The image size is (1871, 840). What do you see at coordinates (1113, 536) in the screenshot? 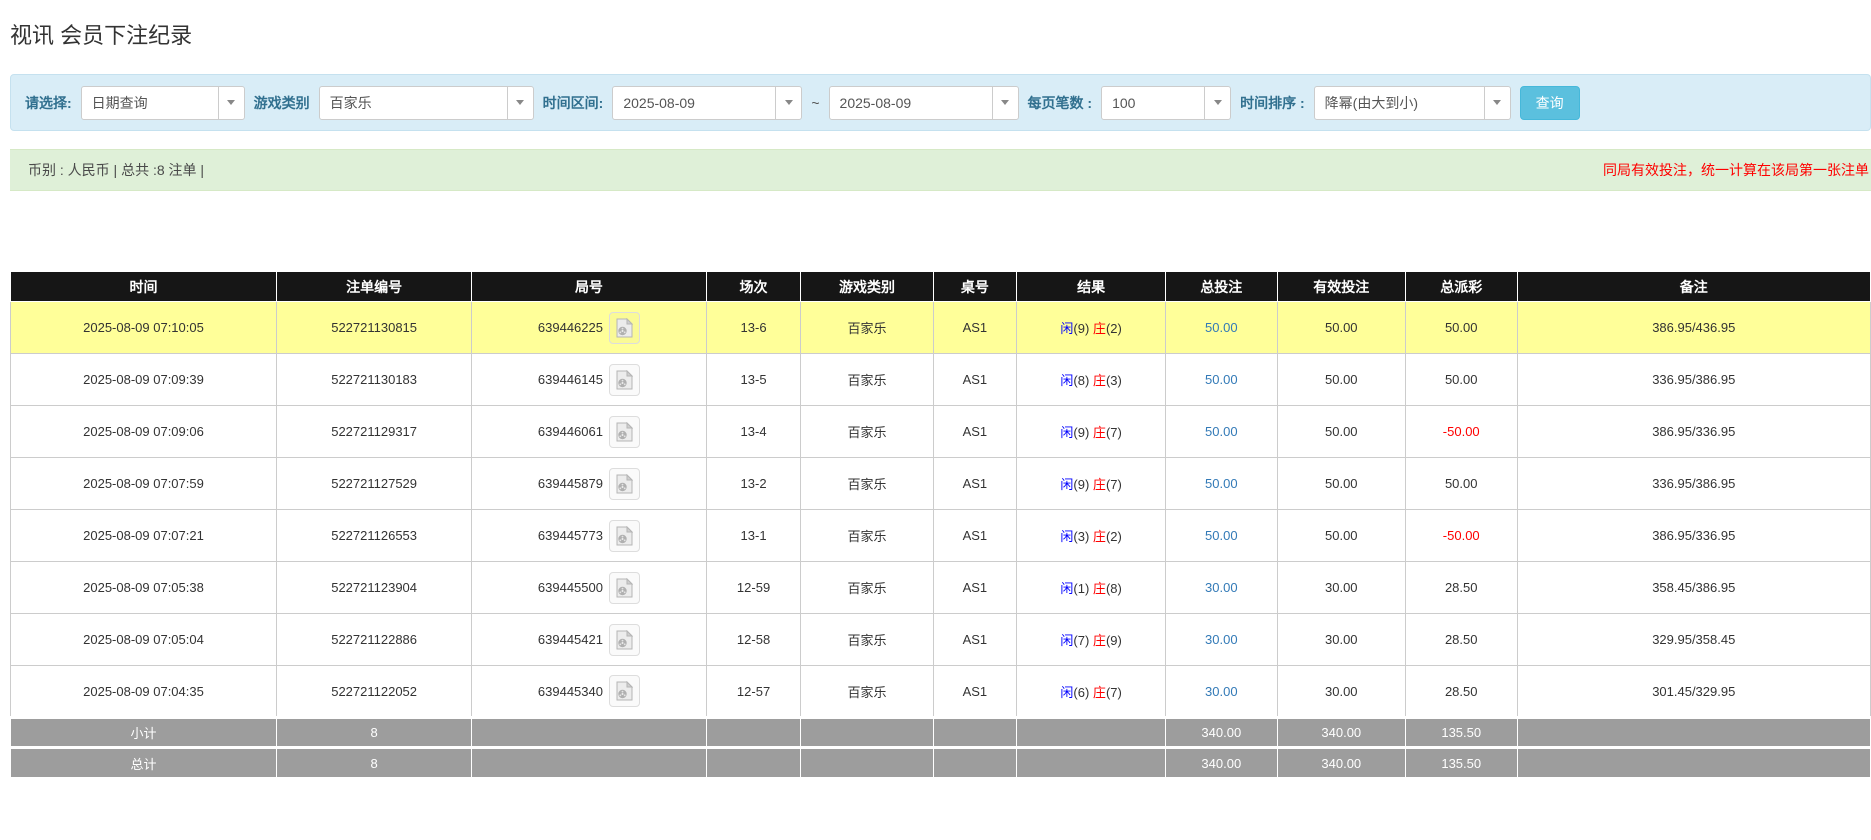
I see `result-banker-score: (2)` at bounding box center [1113, 536].